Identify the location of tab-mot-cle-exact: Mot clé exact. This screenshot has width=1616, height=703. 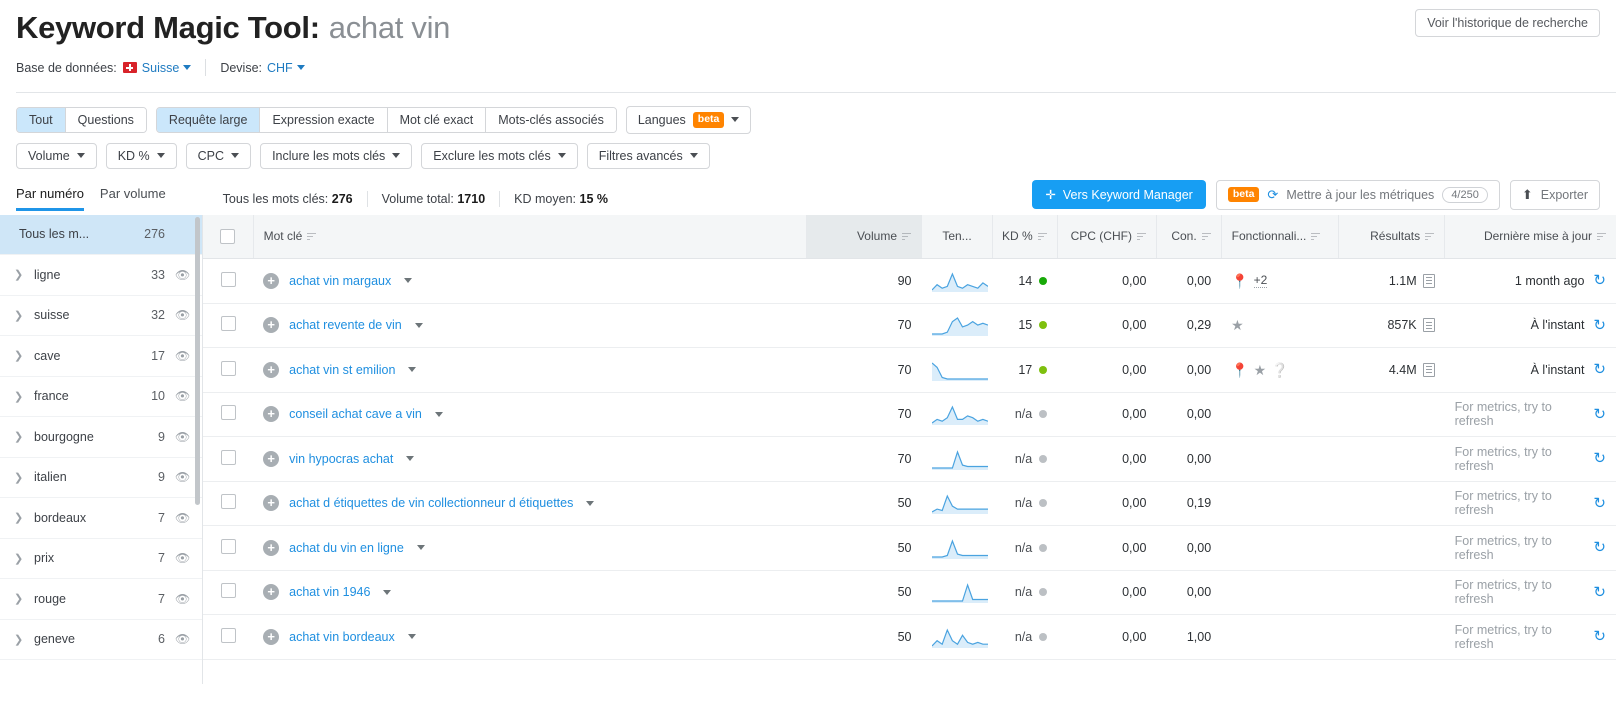
(437, 119).